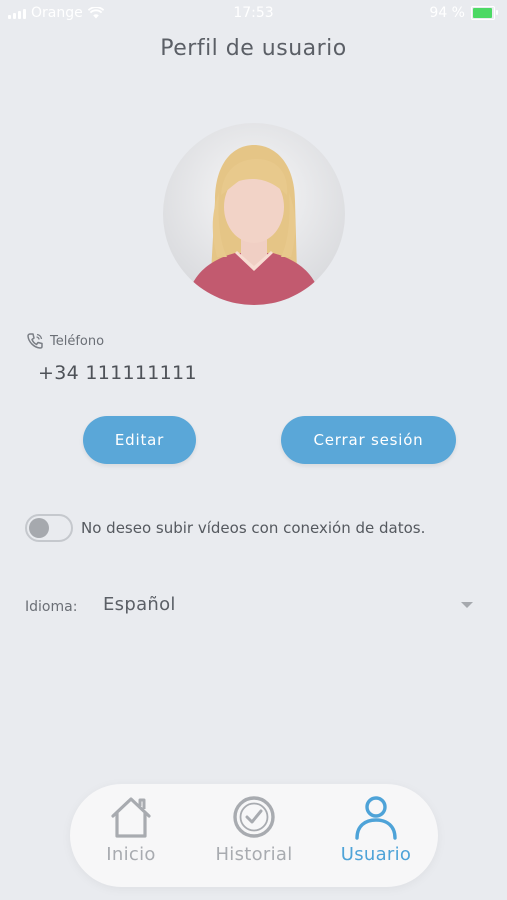 The height and width of the screenshot is (900, 507). Describe the element at coordinates (139, 440) in the screenshot. I see `edit-button: Editar` at that location.